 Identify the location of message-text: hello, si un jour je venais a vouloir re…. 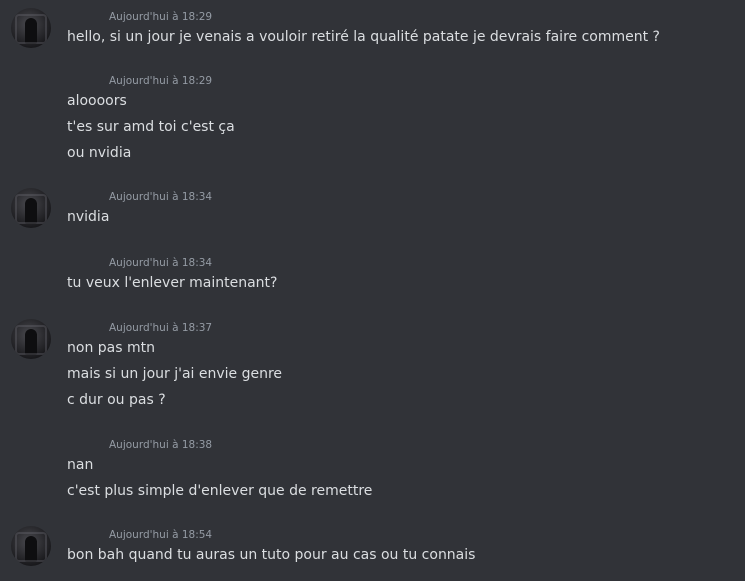
(363, 37).